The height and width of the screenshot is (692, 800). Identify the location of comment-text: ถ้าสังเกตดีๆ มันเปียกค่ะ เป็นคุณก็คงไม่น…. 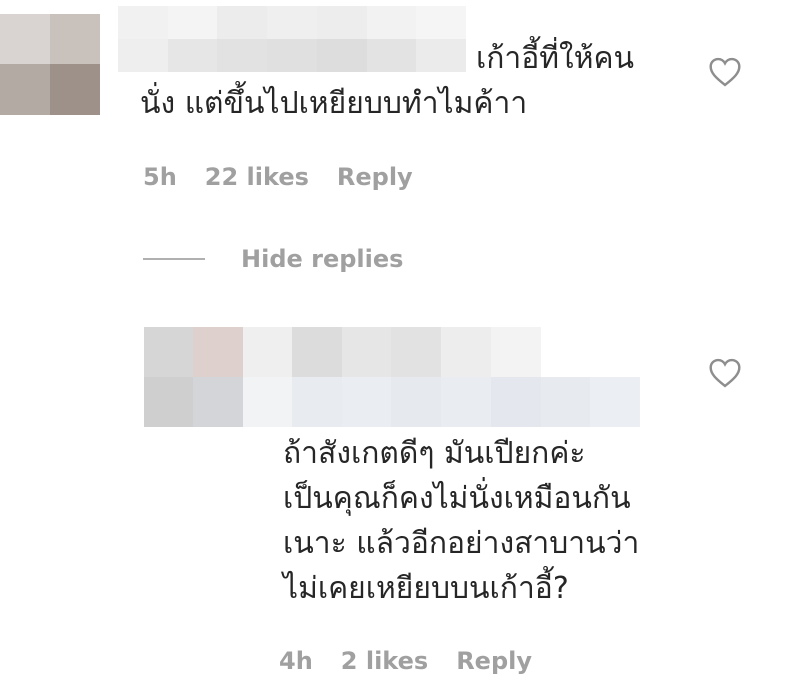
(461, 521).